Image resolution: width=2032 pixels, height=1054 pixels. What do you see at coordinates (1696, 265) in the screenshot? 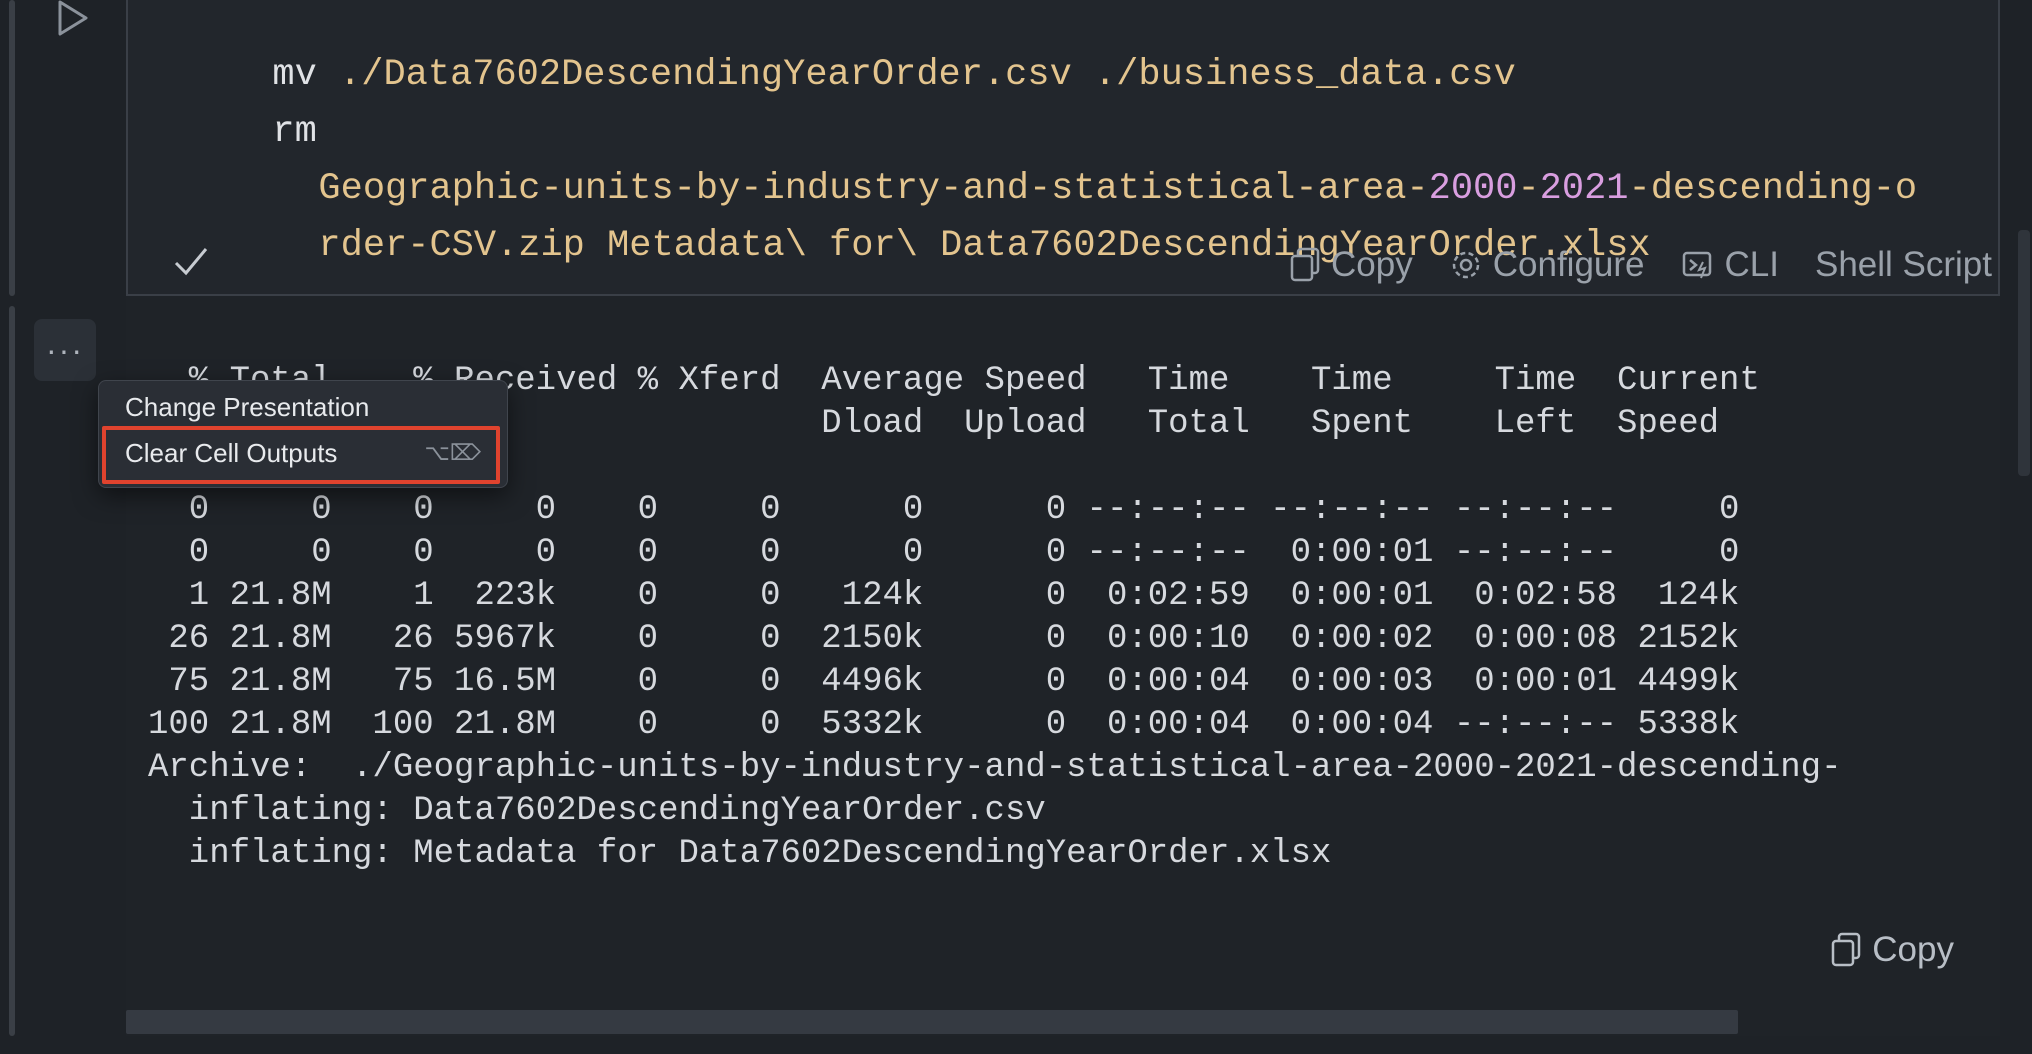
I see `cli-icon` at bounding box center [1696, 265].